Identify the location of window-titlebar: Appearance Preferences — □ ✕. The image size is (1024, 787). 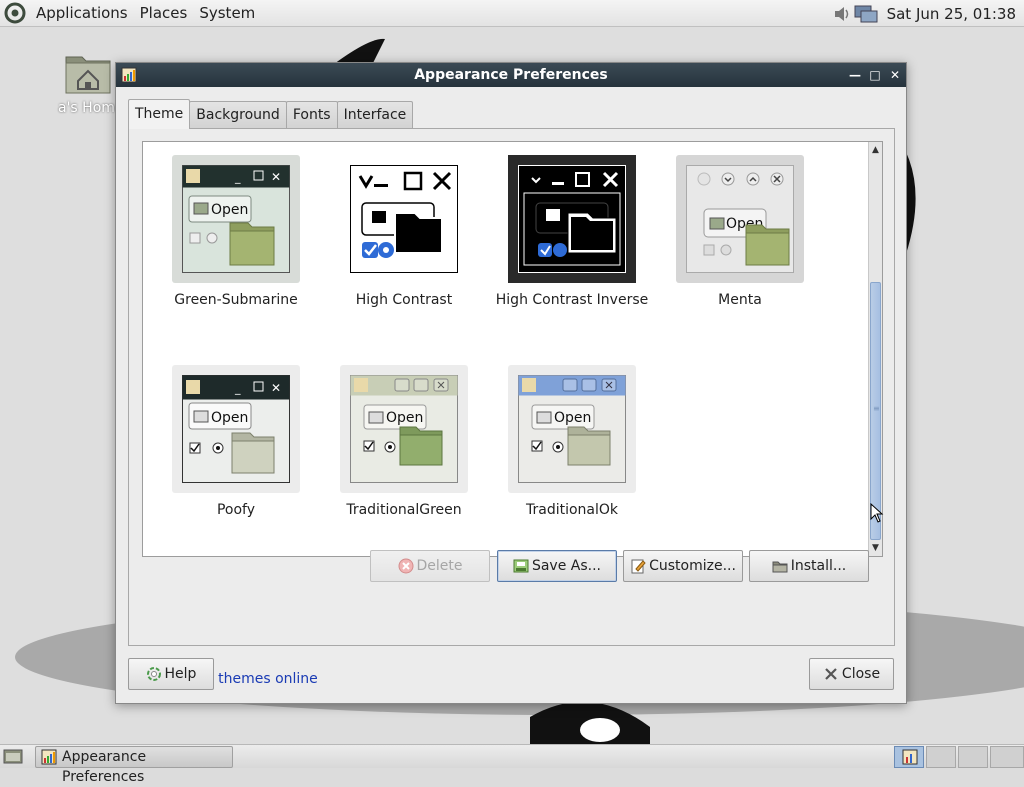
(511, 75).